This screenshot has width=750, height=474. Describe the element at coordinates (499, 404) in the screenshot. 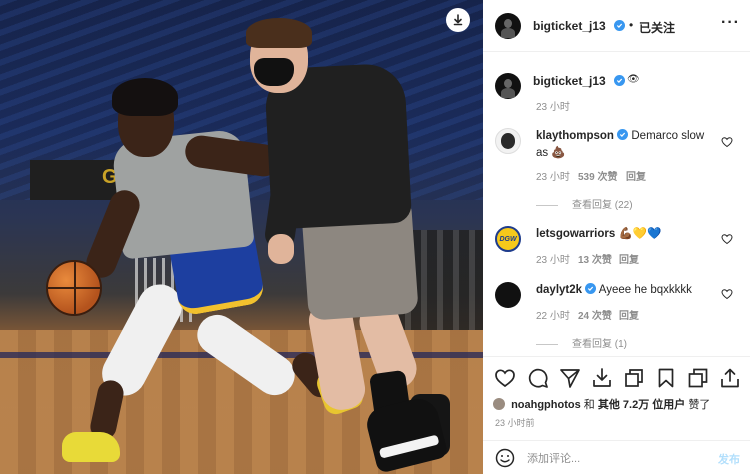

I see `liker-avatar` at that location.